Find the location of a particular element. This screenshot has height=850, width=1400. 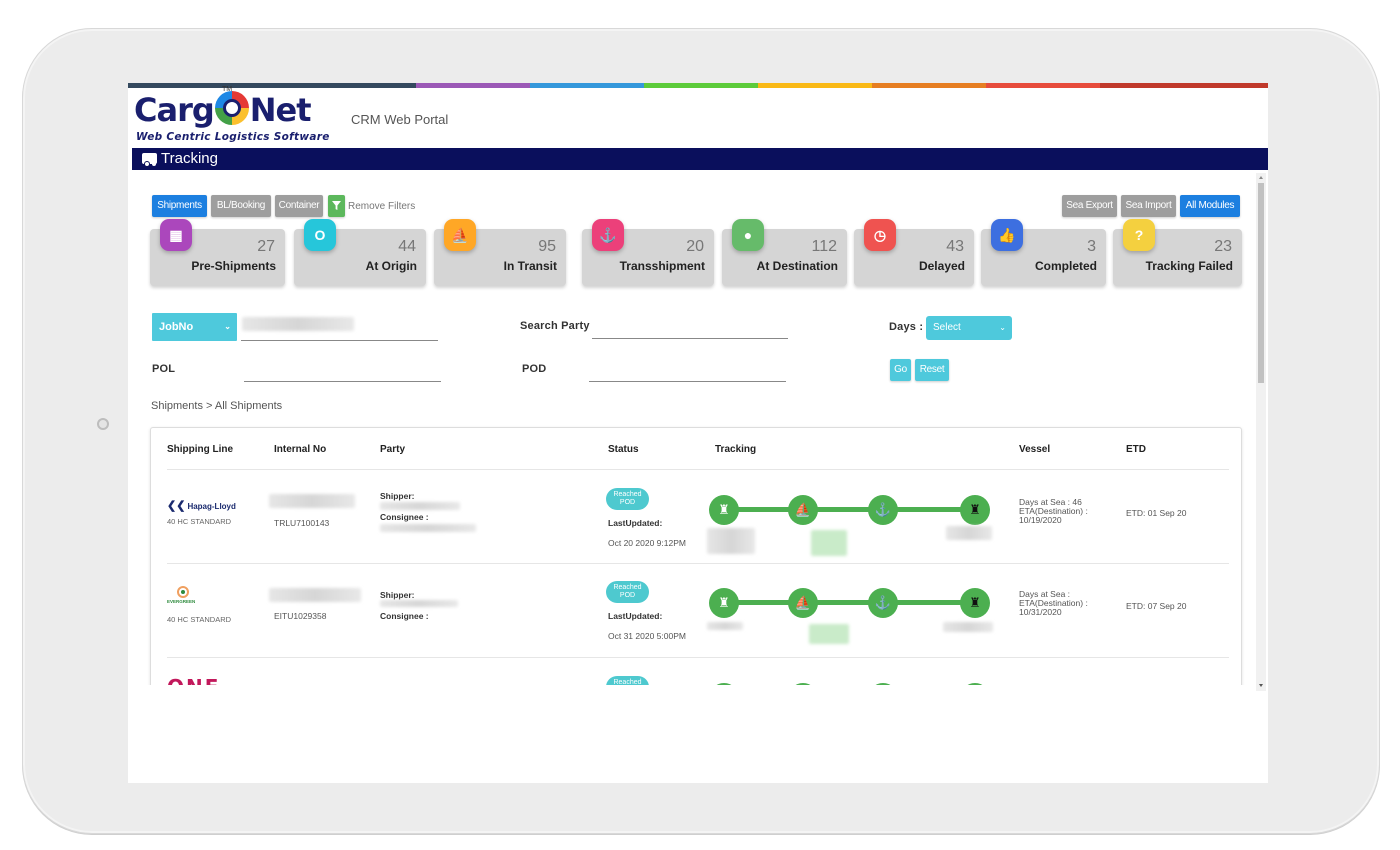

job-no-redacted is located at coordinates (312, 501).